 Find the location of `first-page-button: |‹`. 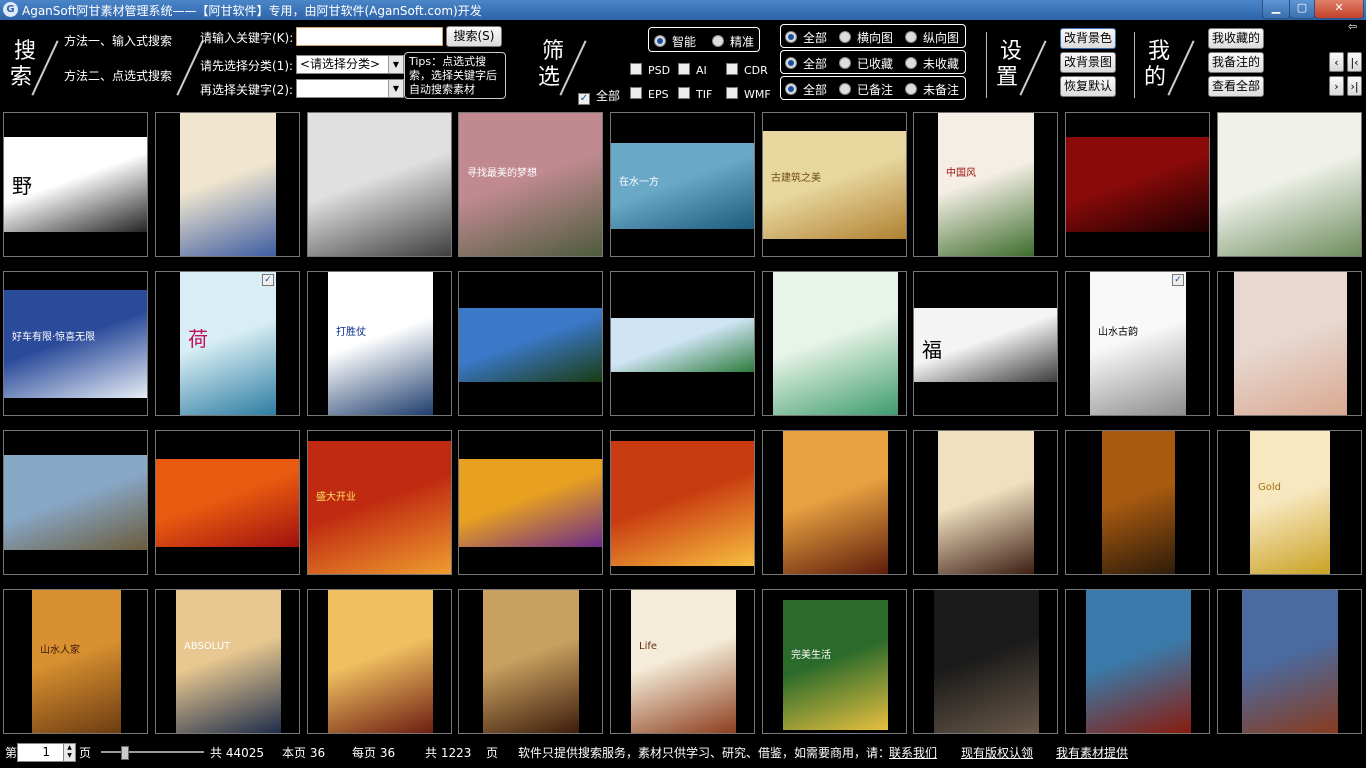

first-page-button: |‹ is located at coordinates (1354, 62).